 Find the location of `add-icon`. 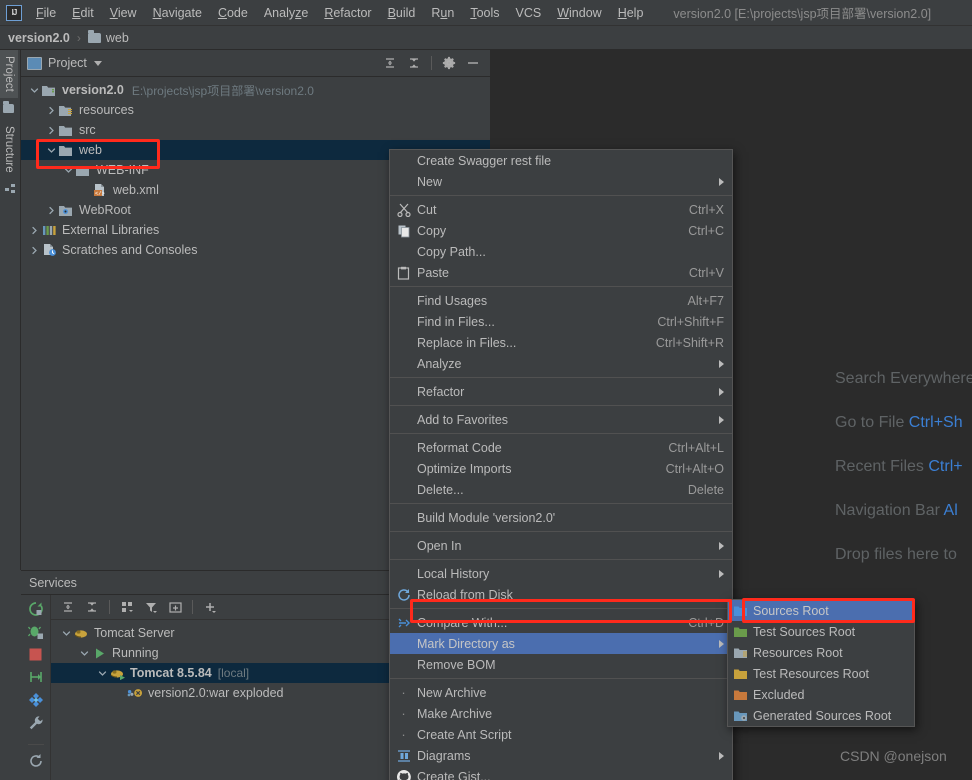

add-icon is located at coordinates (210, 607).